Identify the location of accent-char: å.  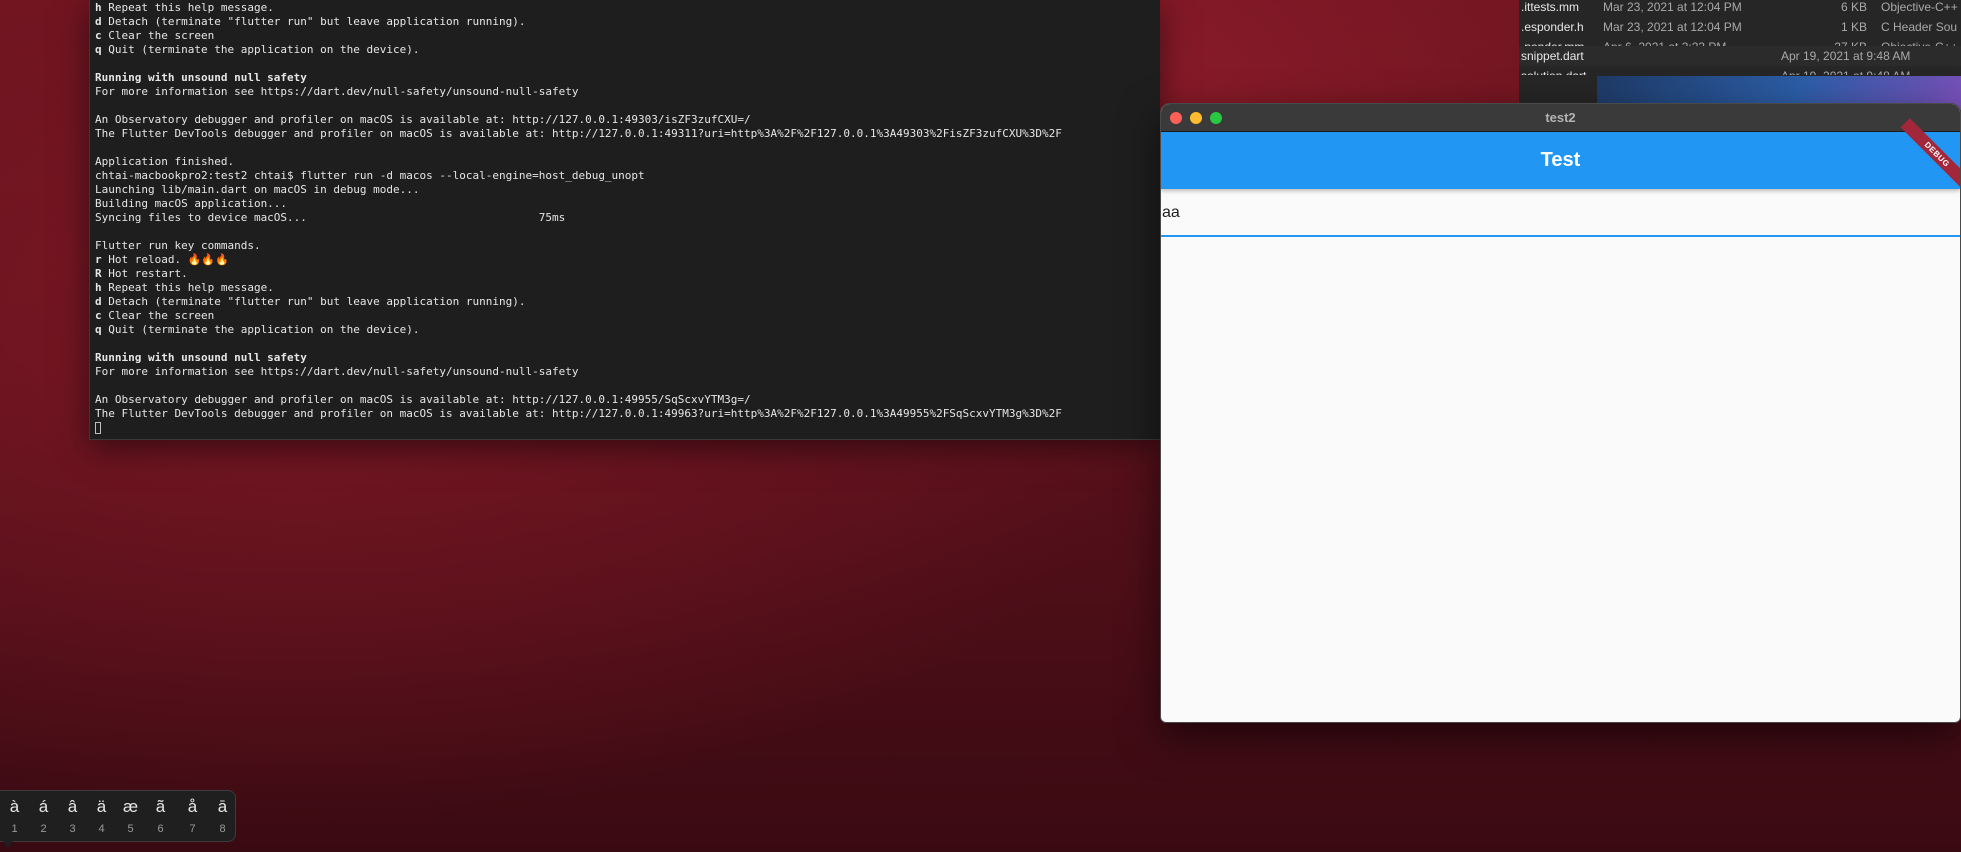
(192, 806).